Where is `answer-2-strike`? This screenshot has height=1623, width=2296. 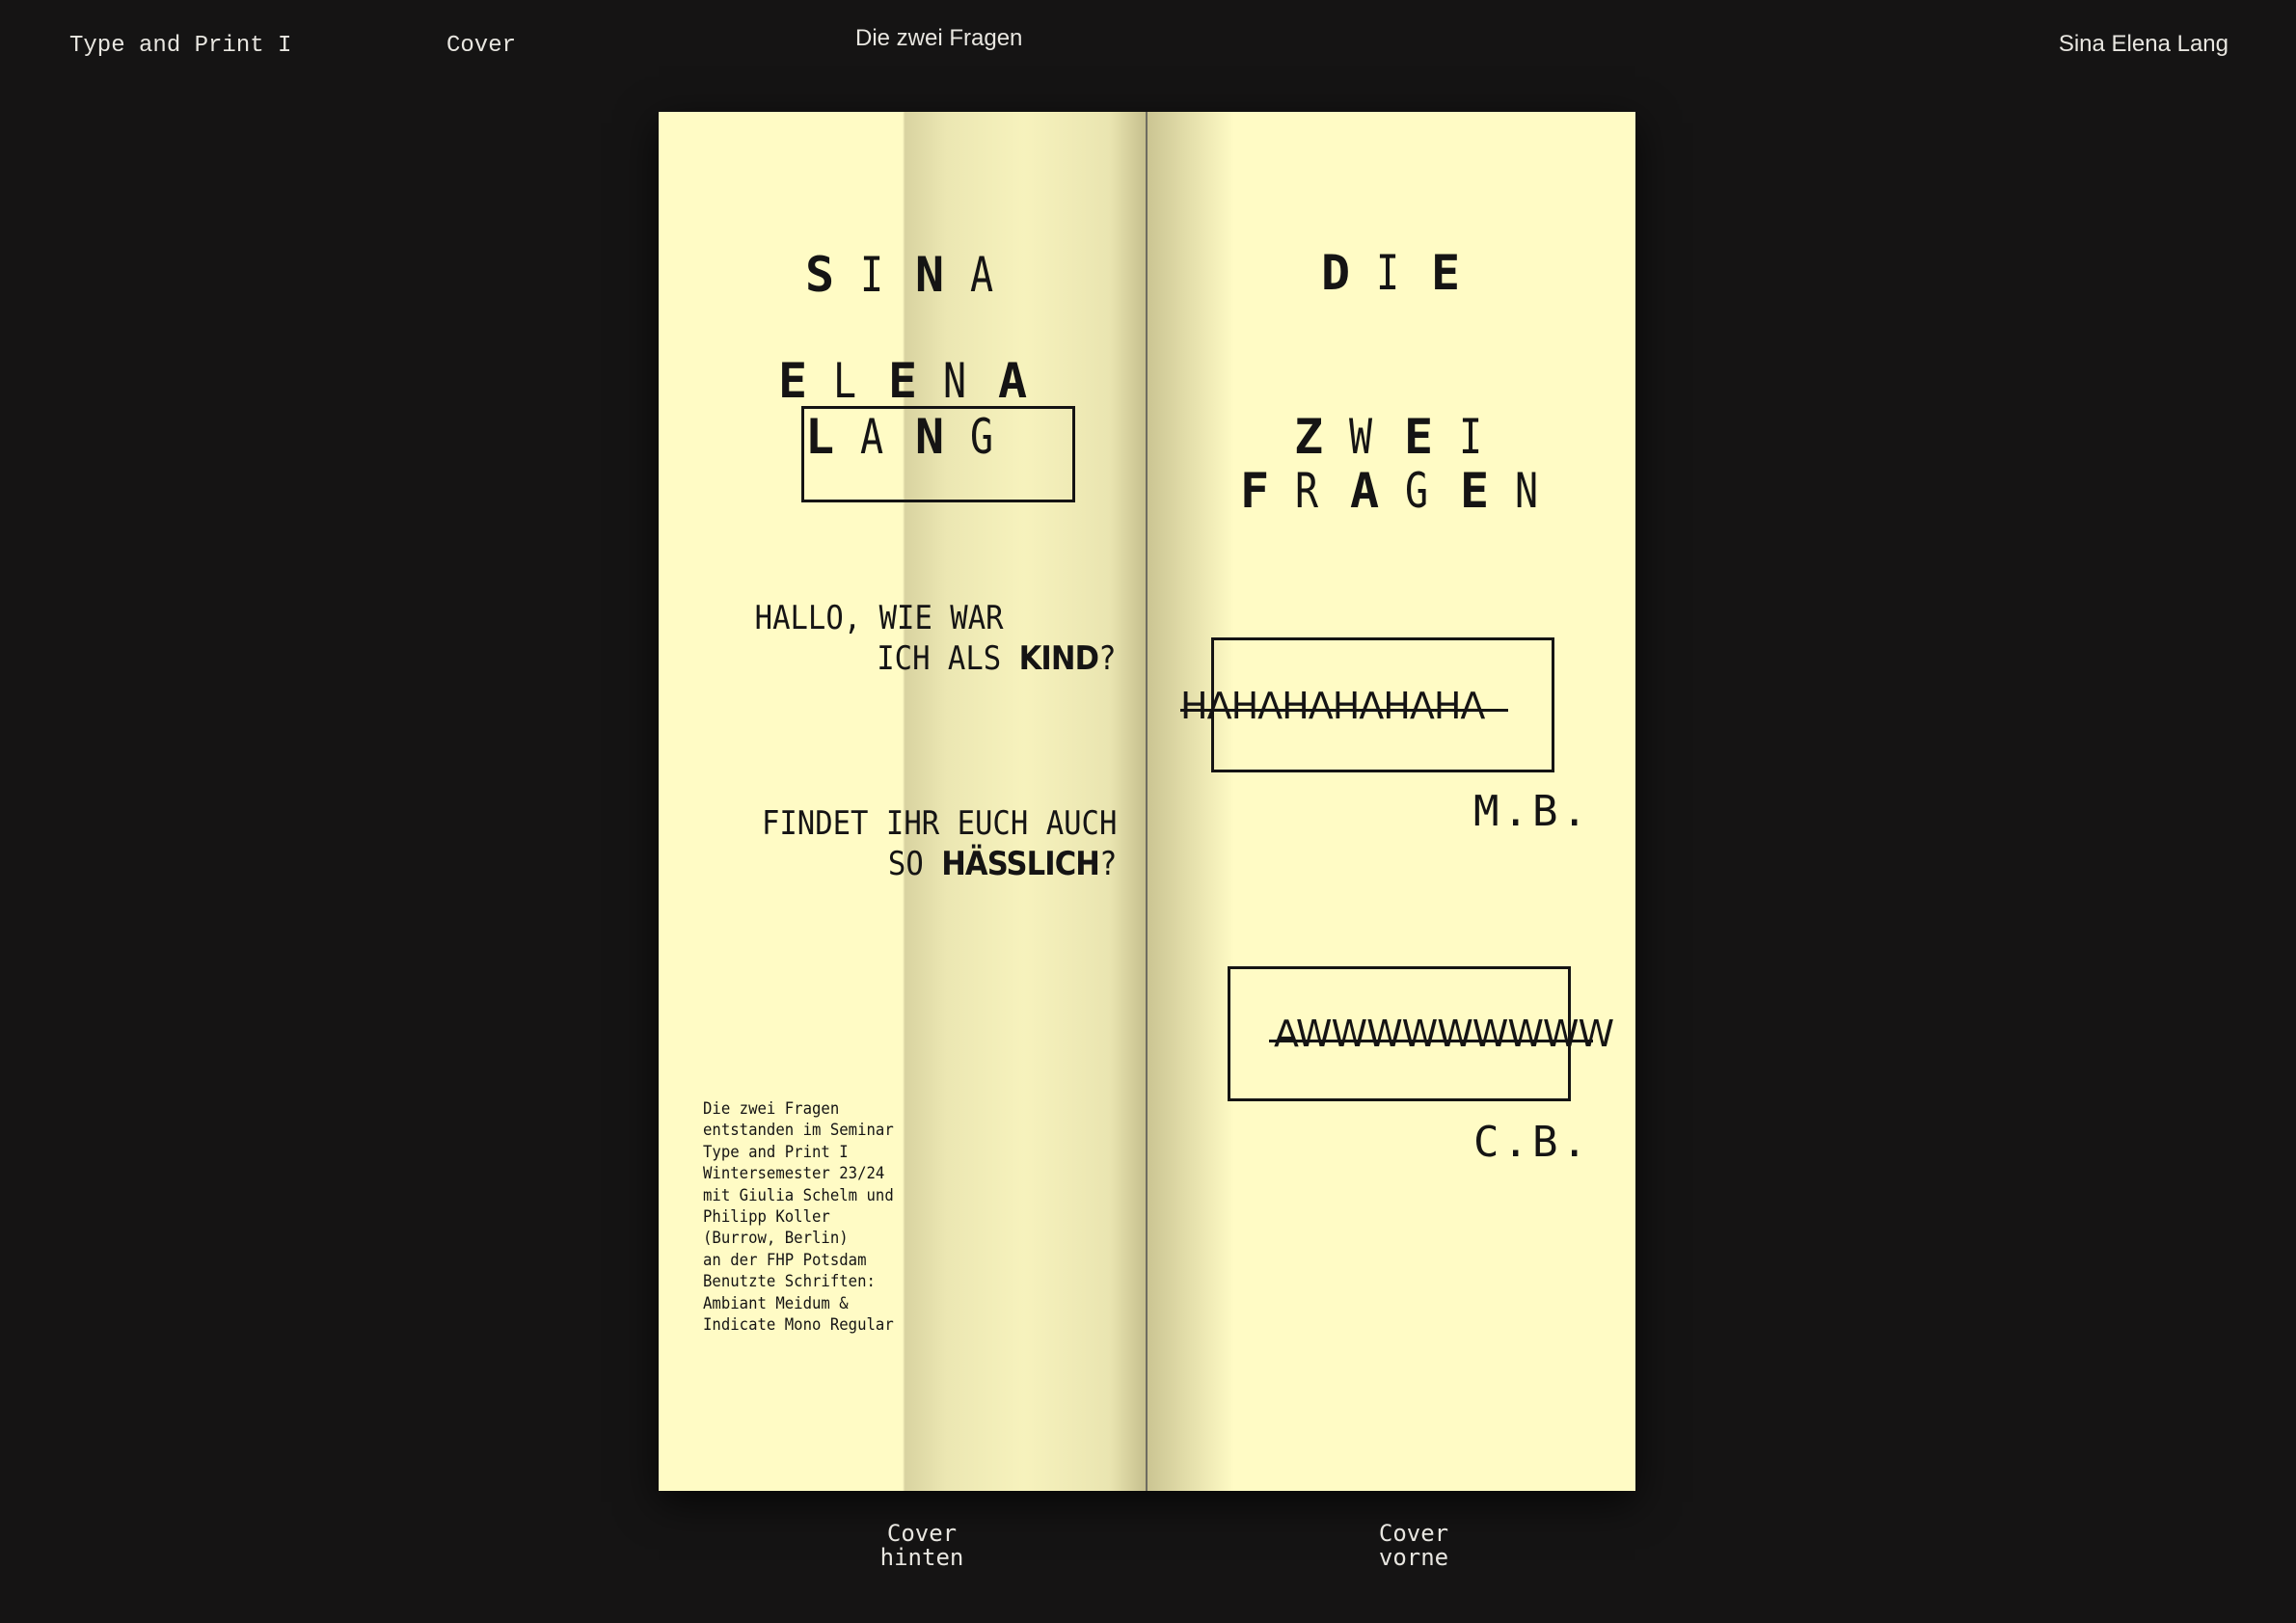 answer-2-strike is located at coordinates (1431, 1041).